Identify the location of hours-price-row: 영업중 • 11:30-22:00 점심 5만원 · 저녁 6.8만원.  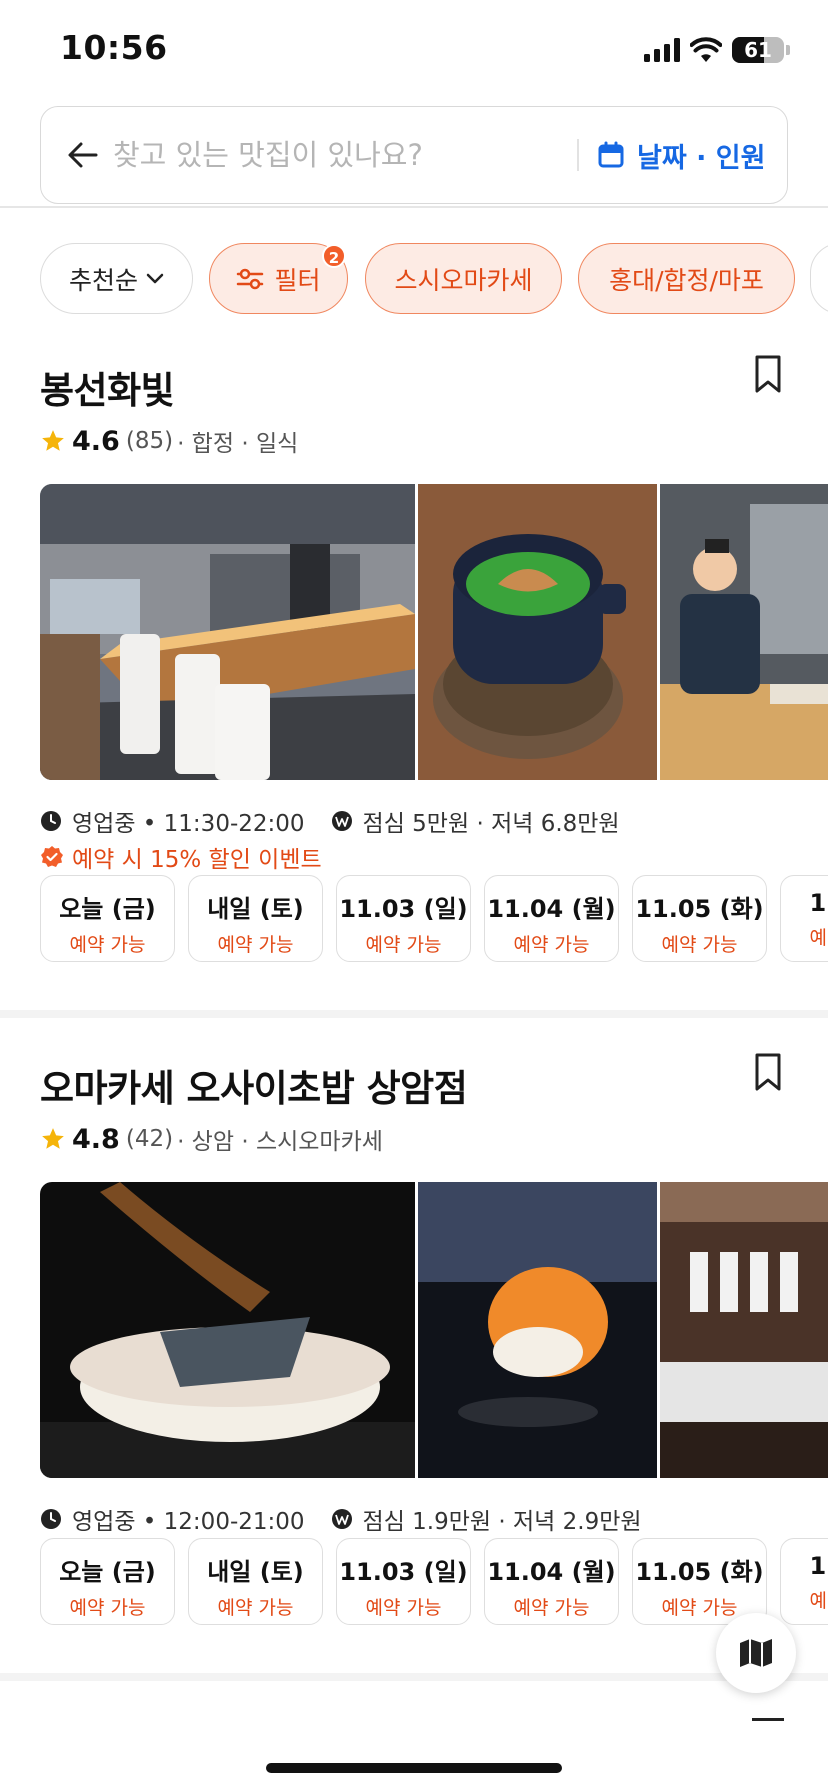
(330, 821).